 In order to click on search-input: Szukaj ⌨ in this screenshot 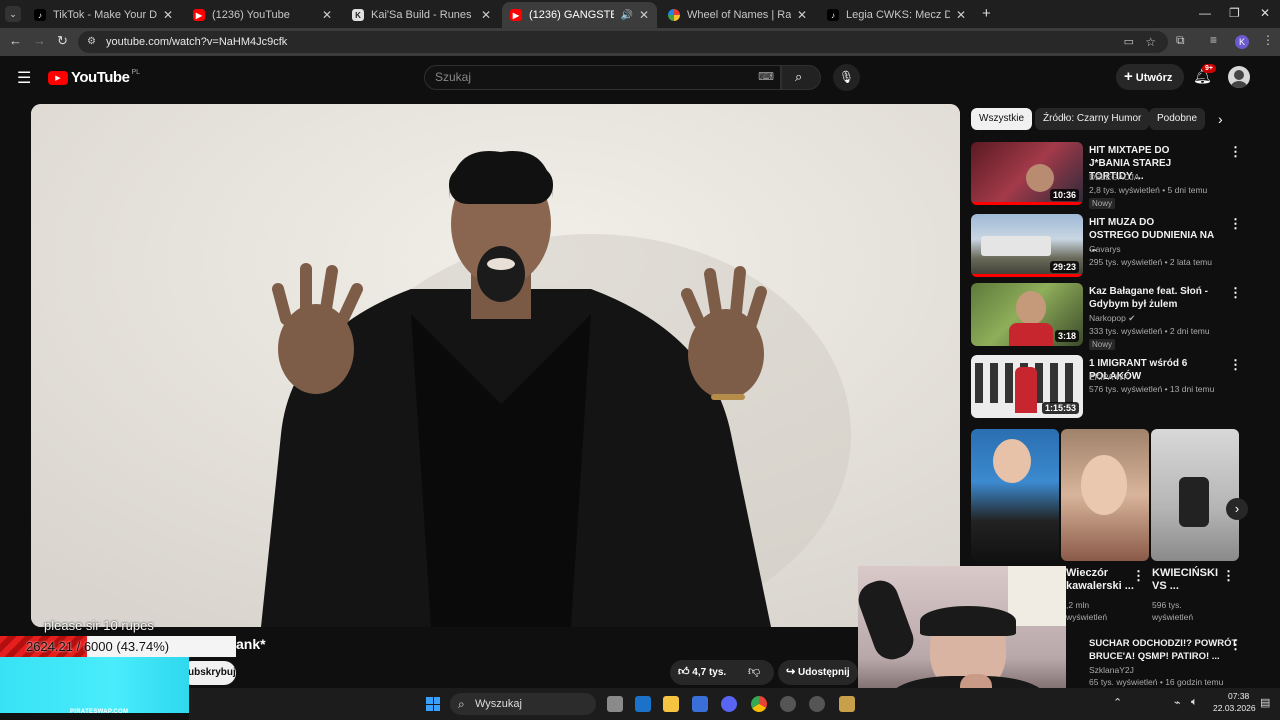, I will do `click(602, 77)`.